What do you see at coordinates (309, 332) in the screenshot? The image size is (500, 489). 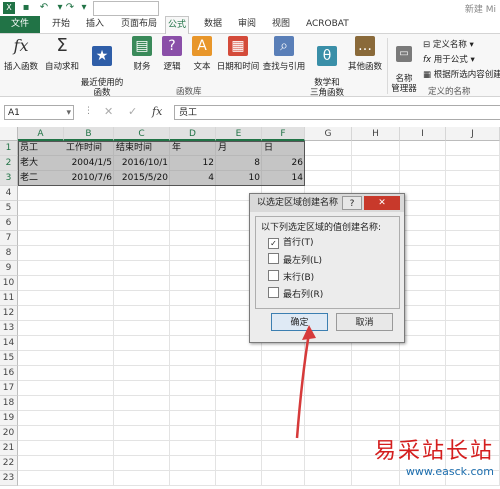 I see `annotation-arrow-head` at bounding box center [309, 332].